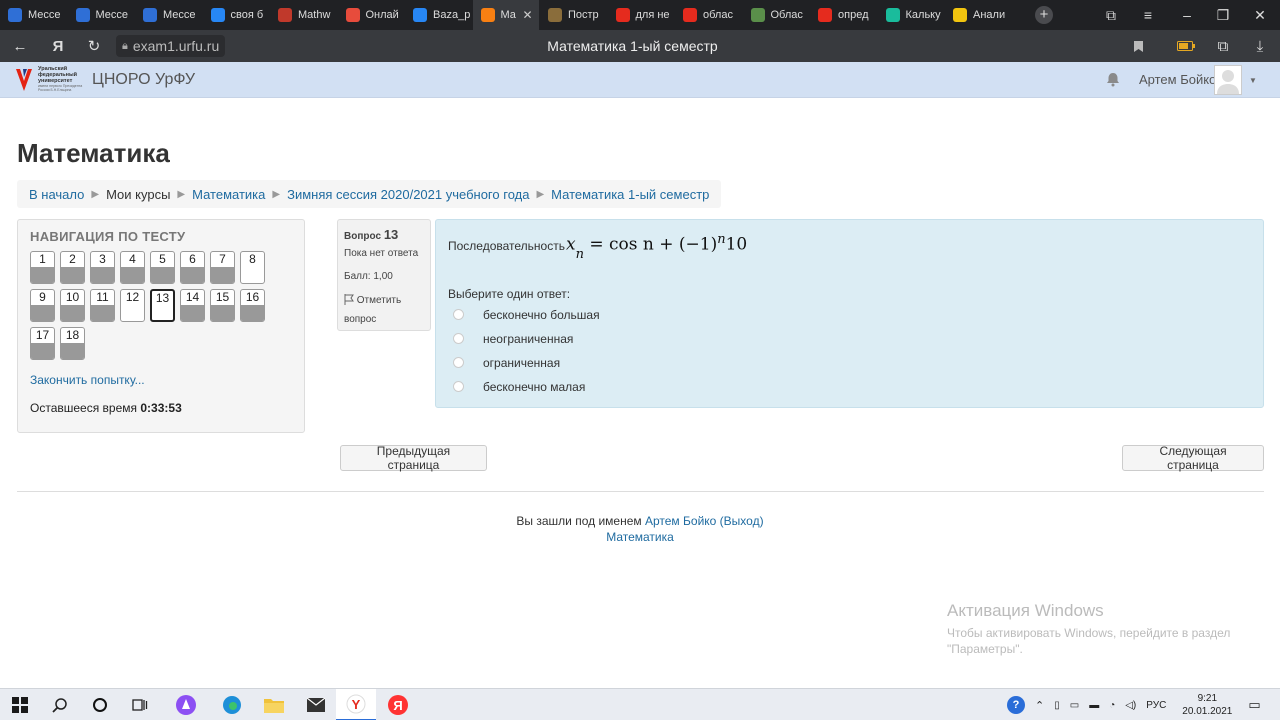 This screenshot has height=720, width=1280. I want to click on close-window-icon: ✕, so click(1260, 15).